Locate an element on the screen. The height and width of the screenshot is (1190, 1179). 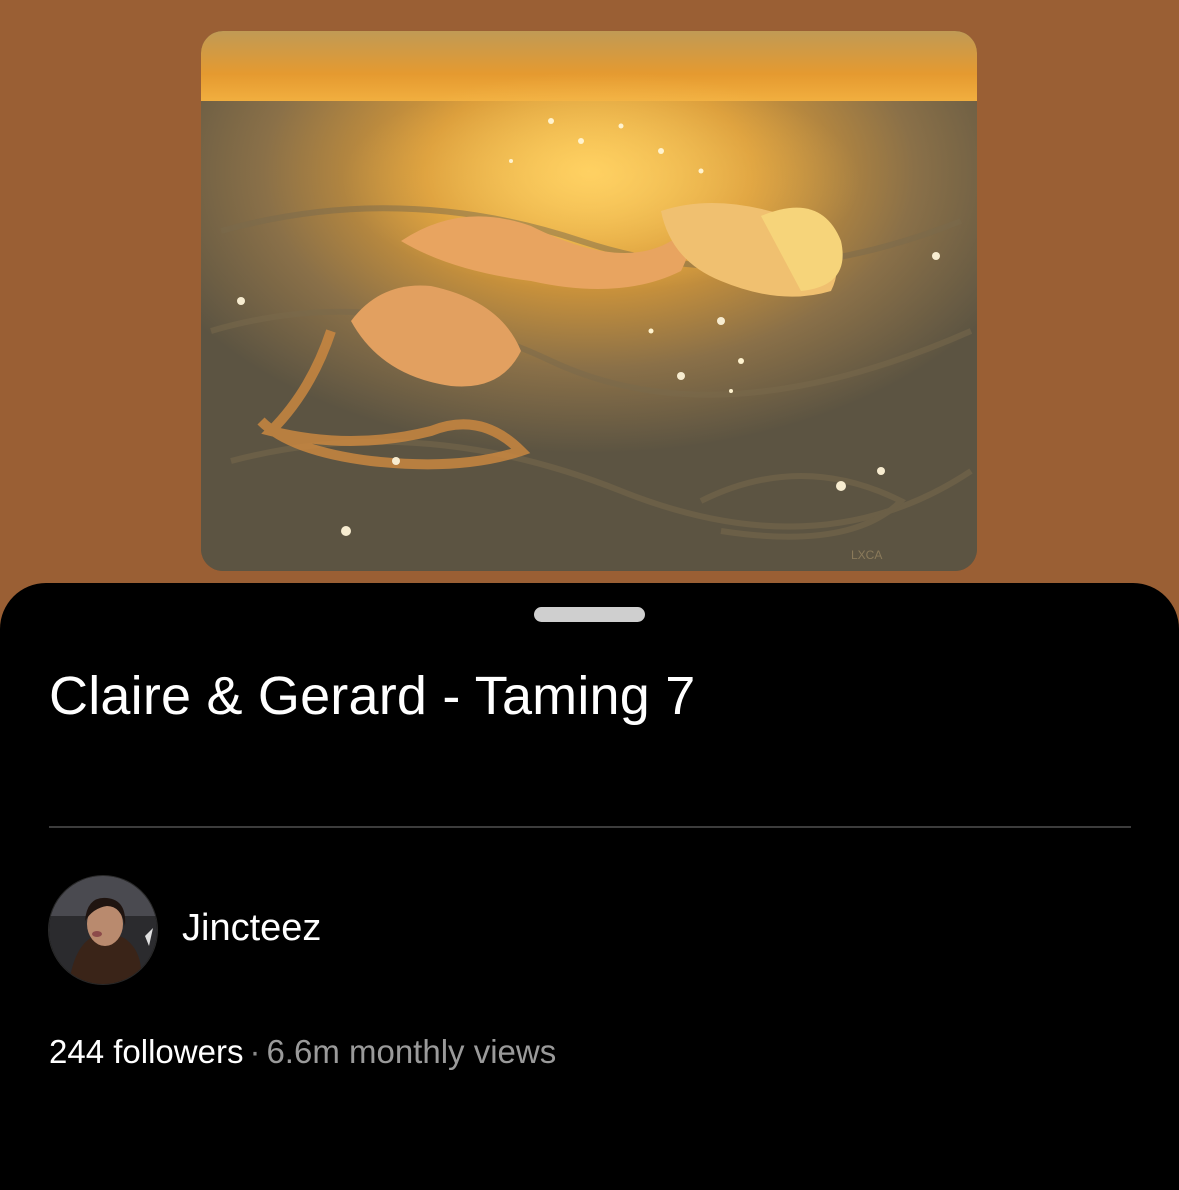
avatar is located at coordinates (103, 930).